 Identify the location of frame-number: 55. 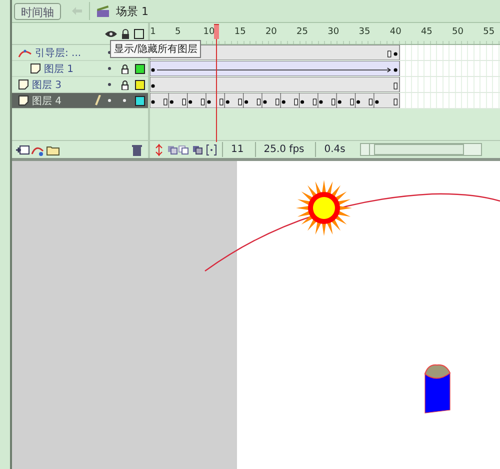
(489, 32).